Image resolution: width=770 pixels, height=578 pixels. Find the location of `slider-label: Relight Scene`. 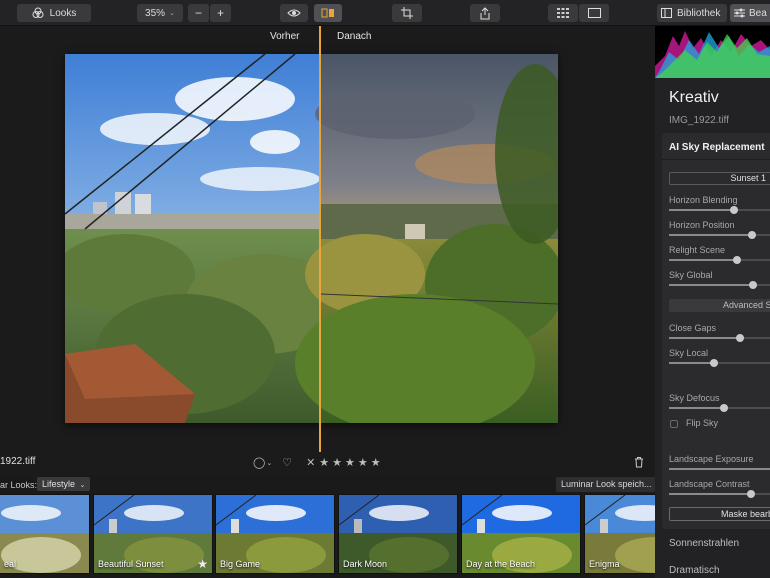

slider-label: Relight Scene is located at coordinates (697, 250).